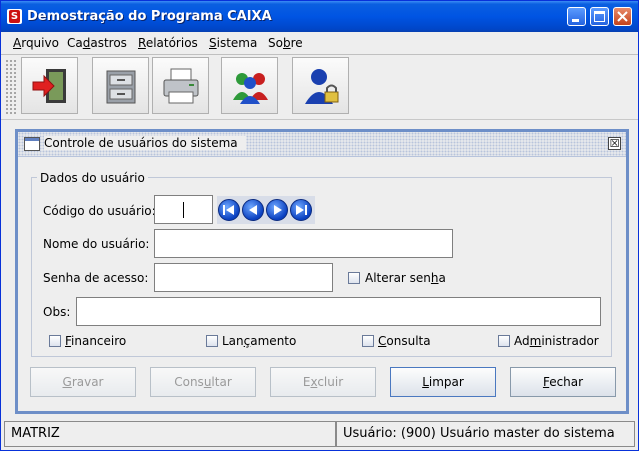 The height and width of the screenshot is (451, 639). I want to click on menu-cadastros: Cadastros, so click(97, 43).